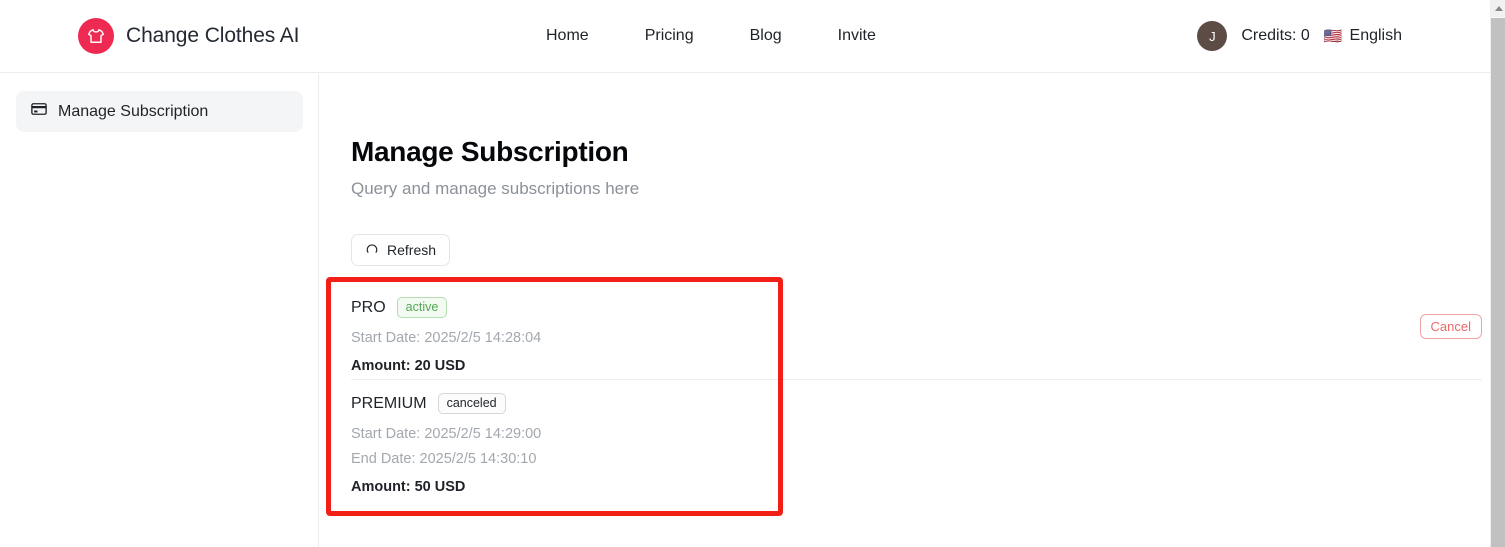  Describe the element at coordinates (1375, 35) in the screenshot. I see `language-label: English` at that location.